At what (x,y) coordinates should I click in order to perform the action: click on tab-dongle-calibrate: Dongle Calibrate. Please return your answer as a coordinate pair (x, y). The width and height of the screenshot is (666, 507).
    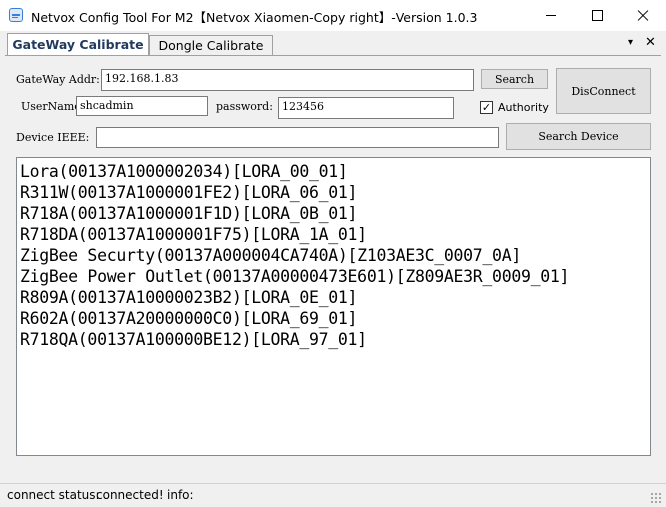
    Looking at the image, I should click on (211, 45).